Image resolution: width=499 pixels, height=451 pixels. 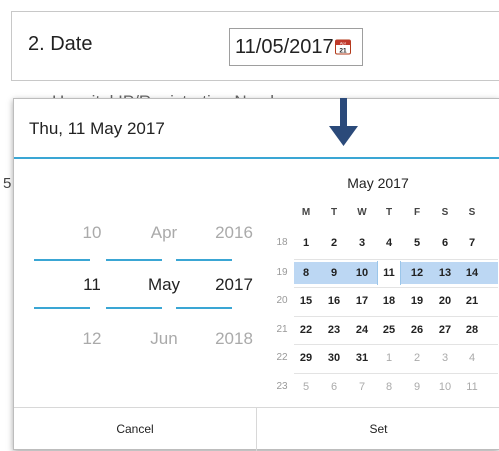 What do you see at coordinates (334, 358) in the screenshot?
I see `calendar-day: 30` at bounding box center [334, 358].